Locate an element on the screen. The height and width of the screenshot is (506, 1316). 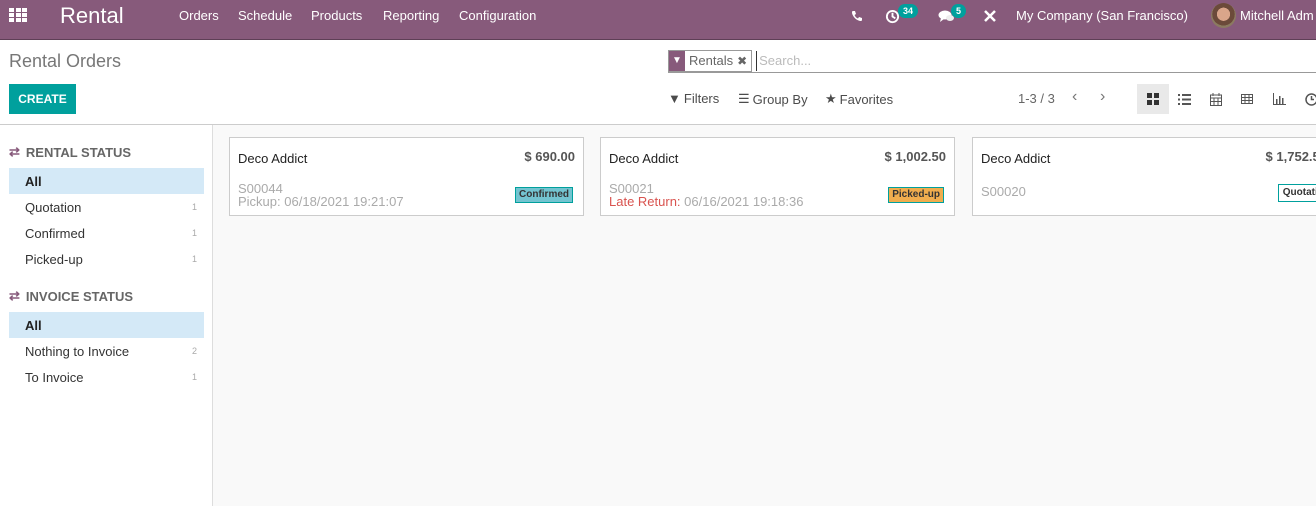
filters-button: ▼ Filters is located at coordinates (693, 98).